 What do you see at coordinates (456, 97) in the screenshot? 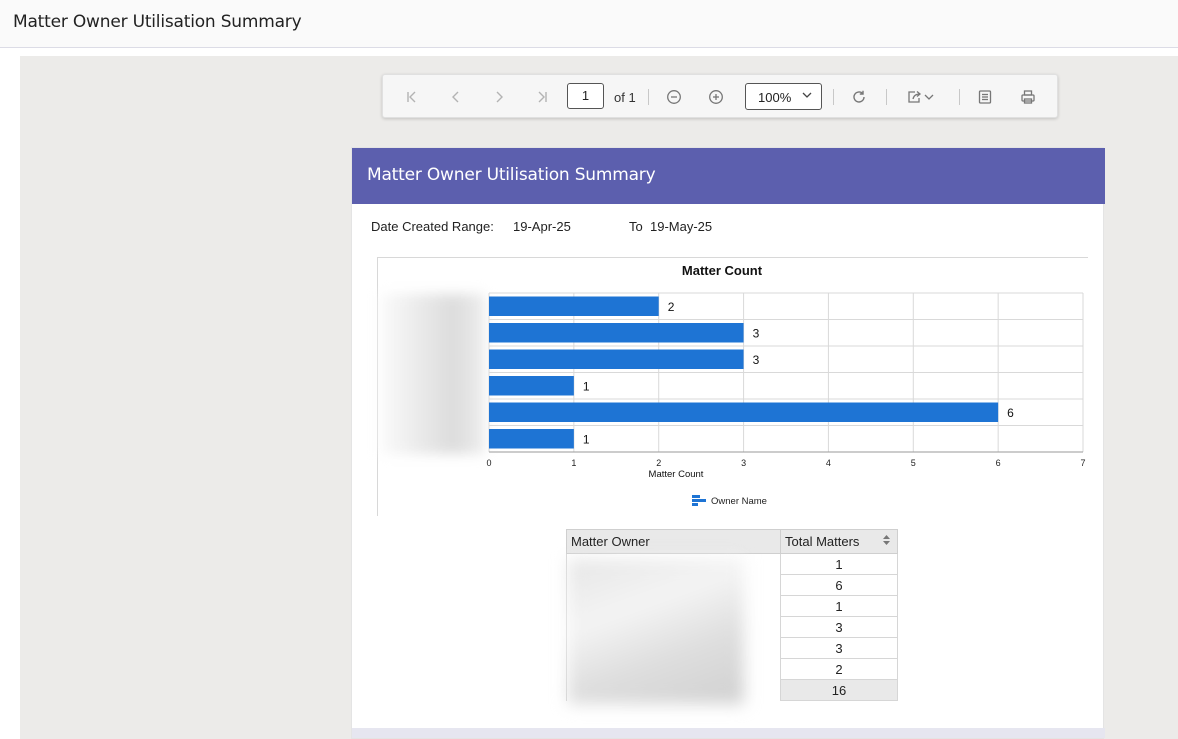
I see `previous-page-icon` at bounding box center [456, 97].